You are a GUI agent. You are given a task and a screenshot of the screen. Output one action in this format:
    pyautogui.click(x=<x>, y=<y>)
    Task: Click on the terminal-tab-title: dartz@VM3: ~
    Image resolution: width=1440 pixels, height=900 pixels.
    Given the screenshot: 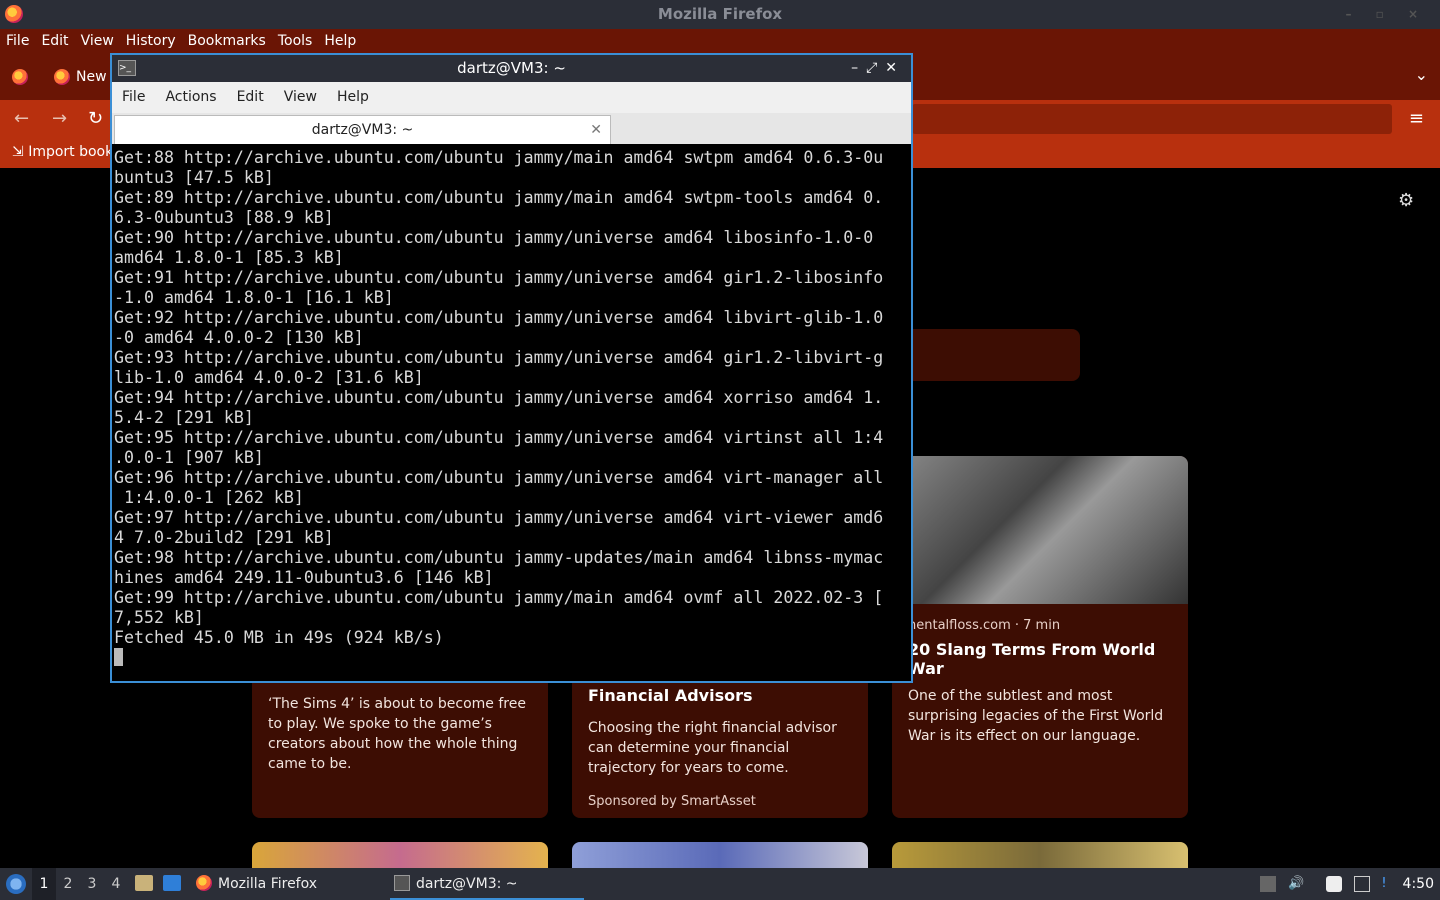 What is the action you would take?
    pyautogui.click(x=362, y=130)
    